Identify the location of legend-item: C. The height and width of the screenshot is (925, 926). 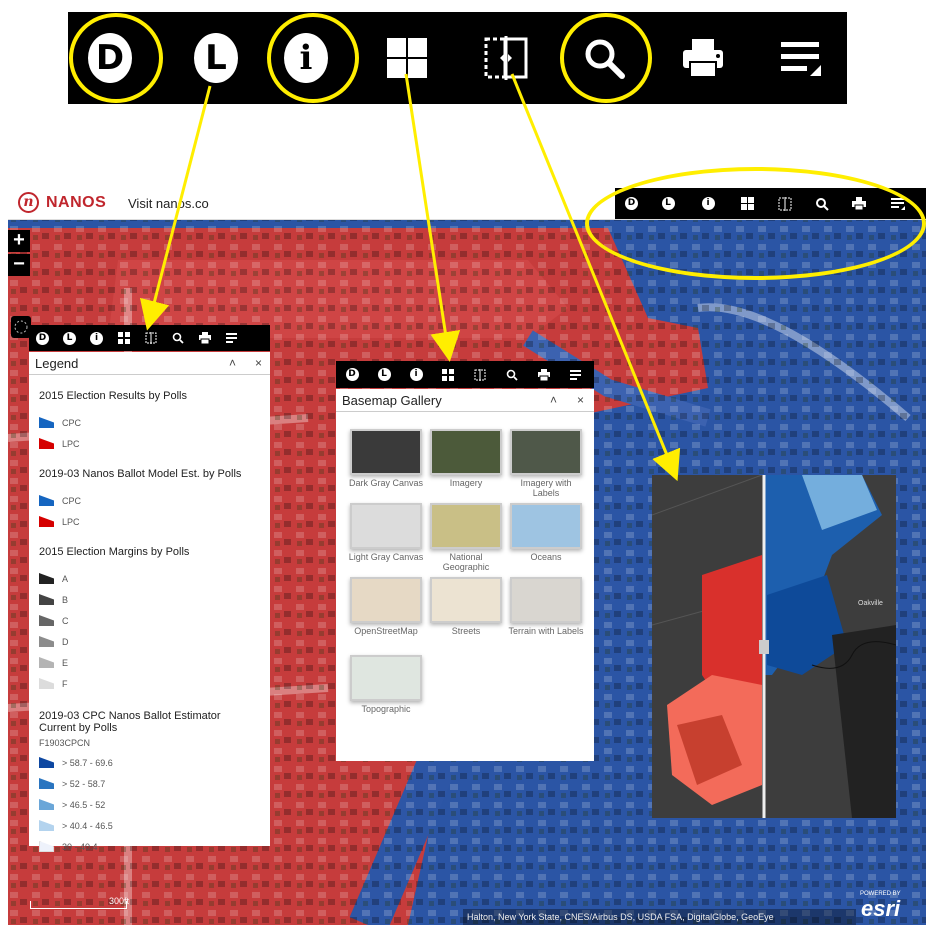
(154, 620).